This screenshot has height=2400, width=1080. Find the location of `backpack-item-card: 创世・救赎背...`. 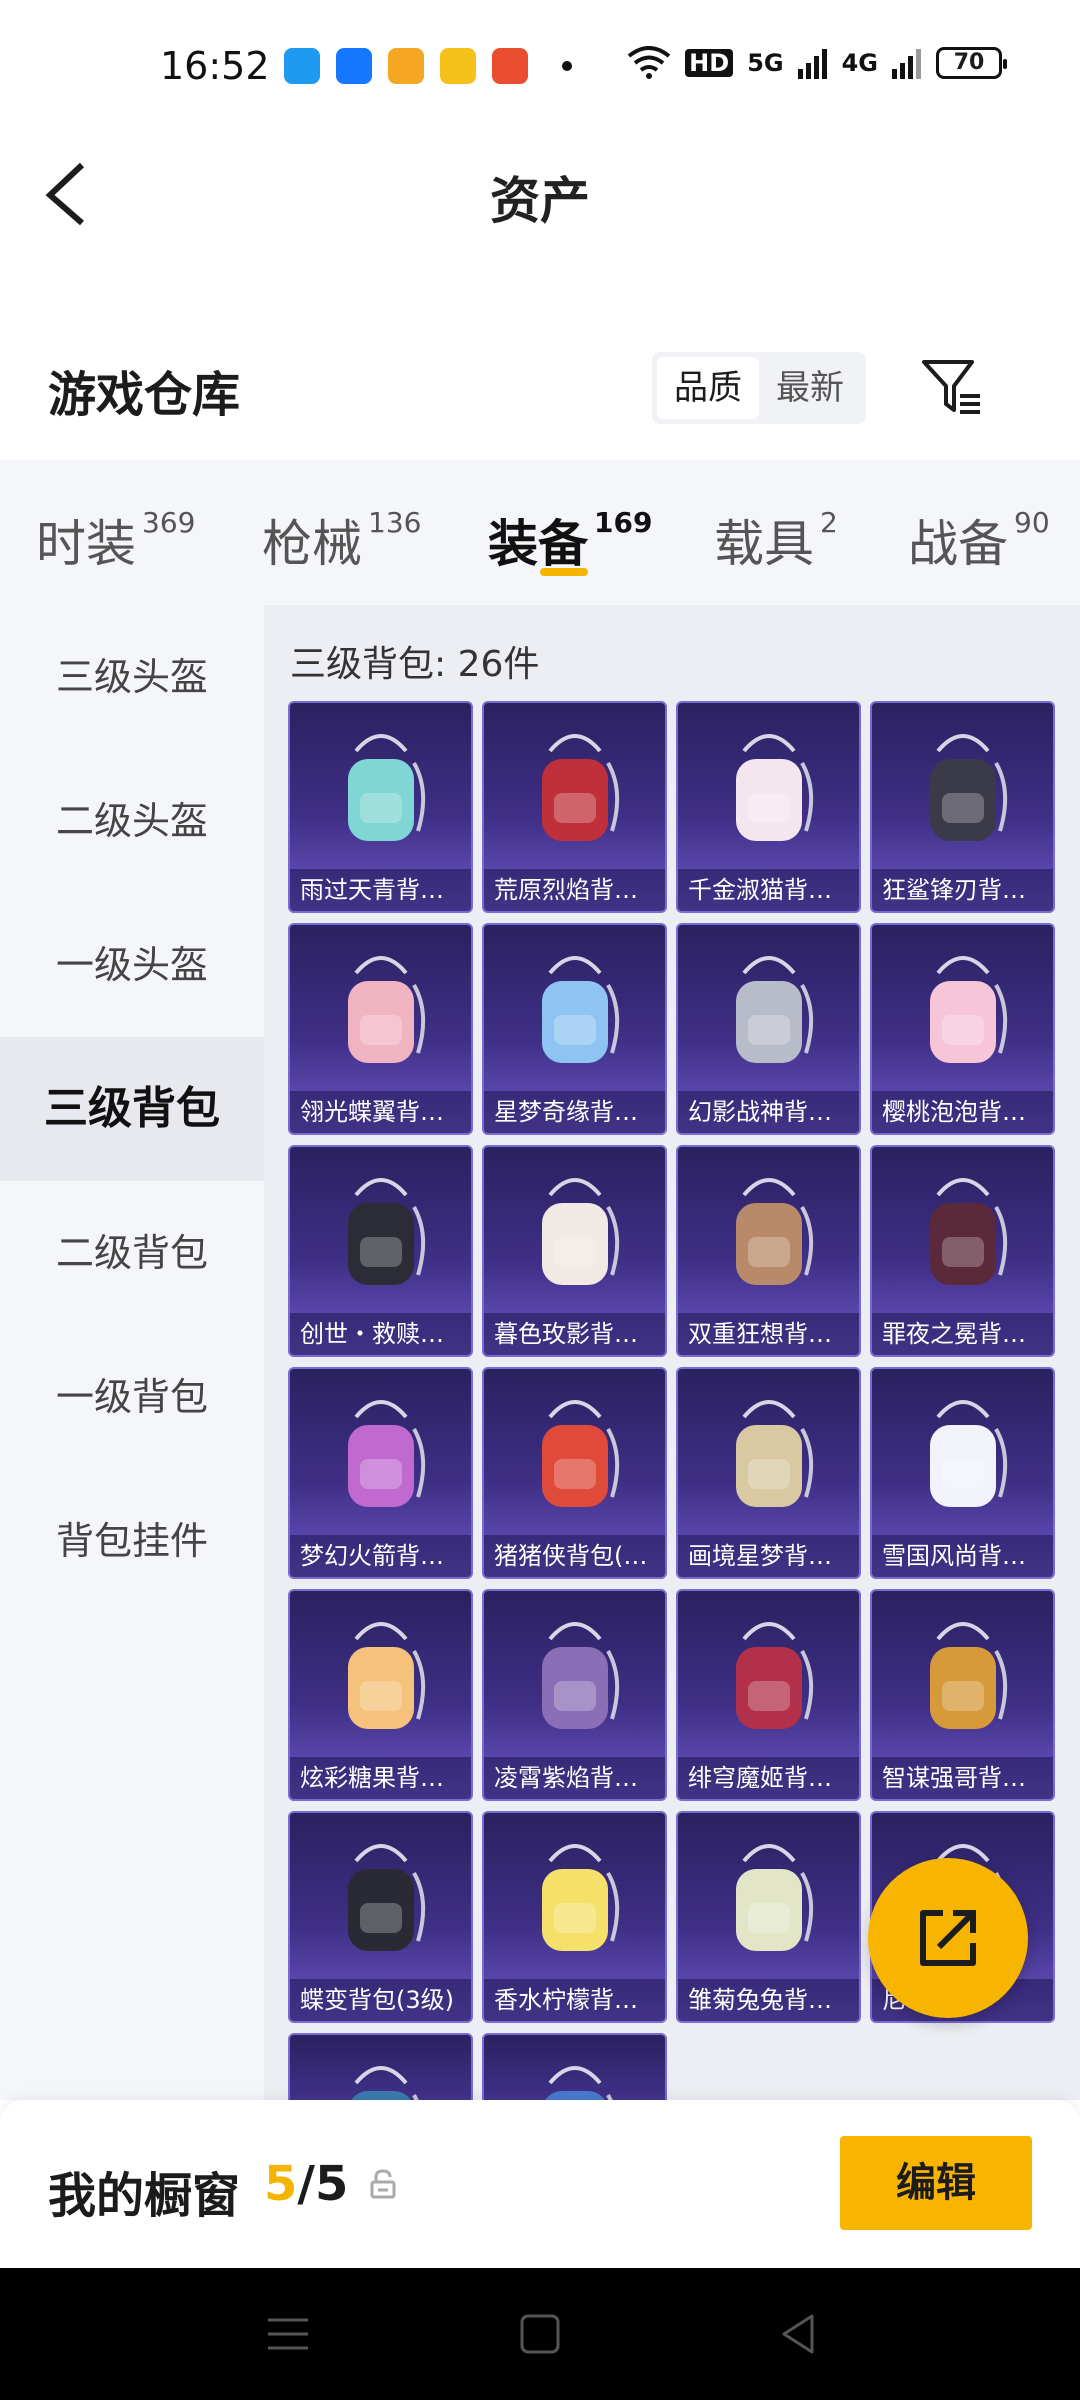

backpack-item-card: 创世・救赎背... is located at coordinates (380, 1251).